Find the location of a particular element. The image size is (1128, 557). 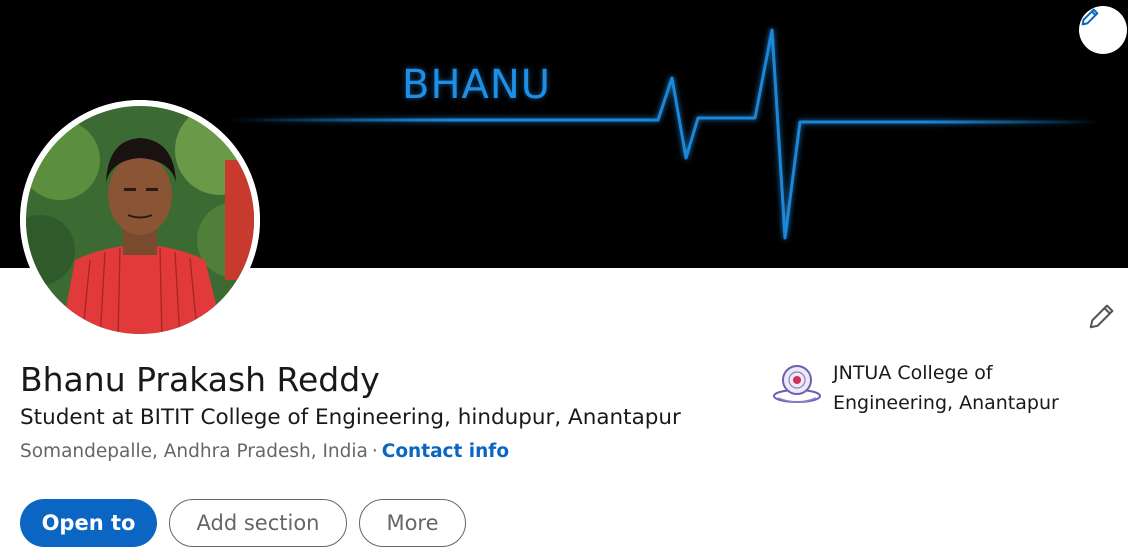

contact-info-link: Contact info is located at coordinates (445, 451).